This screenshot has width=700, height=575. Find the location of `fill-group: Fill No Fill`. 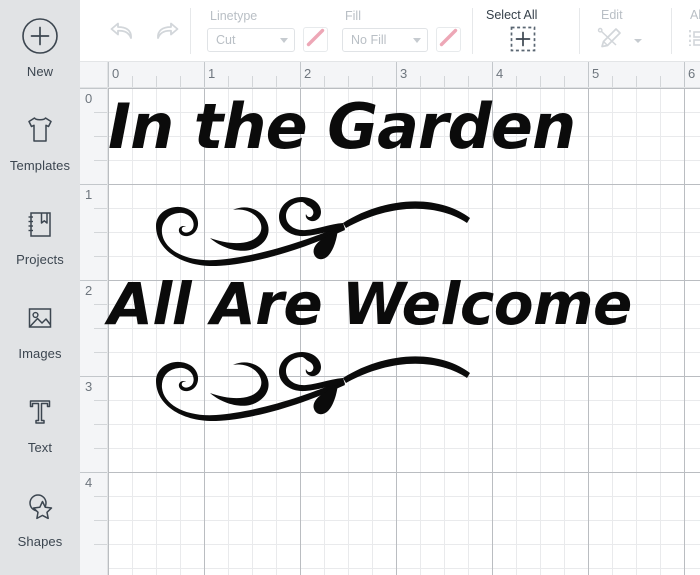

fill-group: Fill No Fill is located at coordinates (417, 31).